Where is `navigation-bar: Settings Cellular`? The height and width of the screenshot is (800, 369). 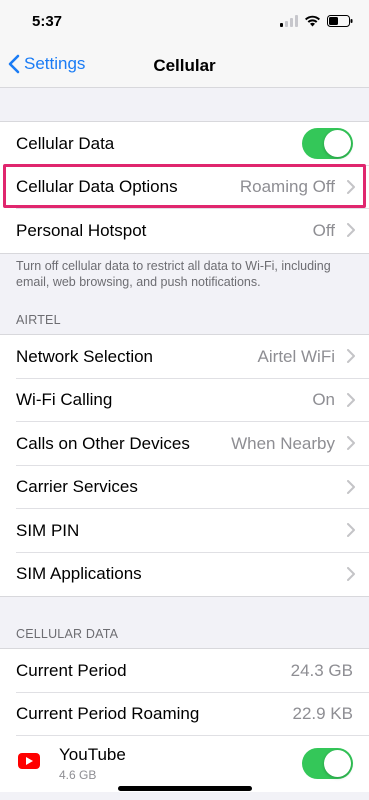
navigation-bar: Settings Cellular is located at coordinates (184, 66).